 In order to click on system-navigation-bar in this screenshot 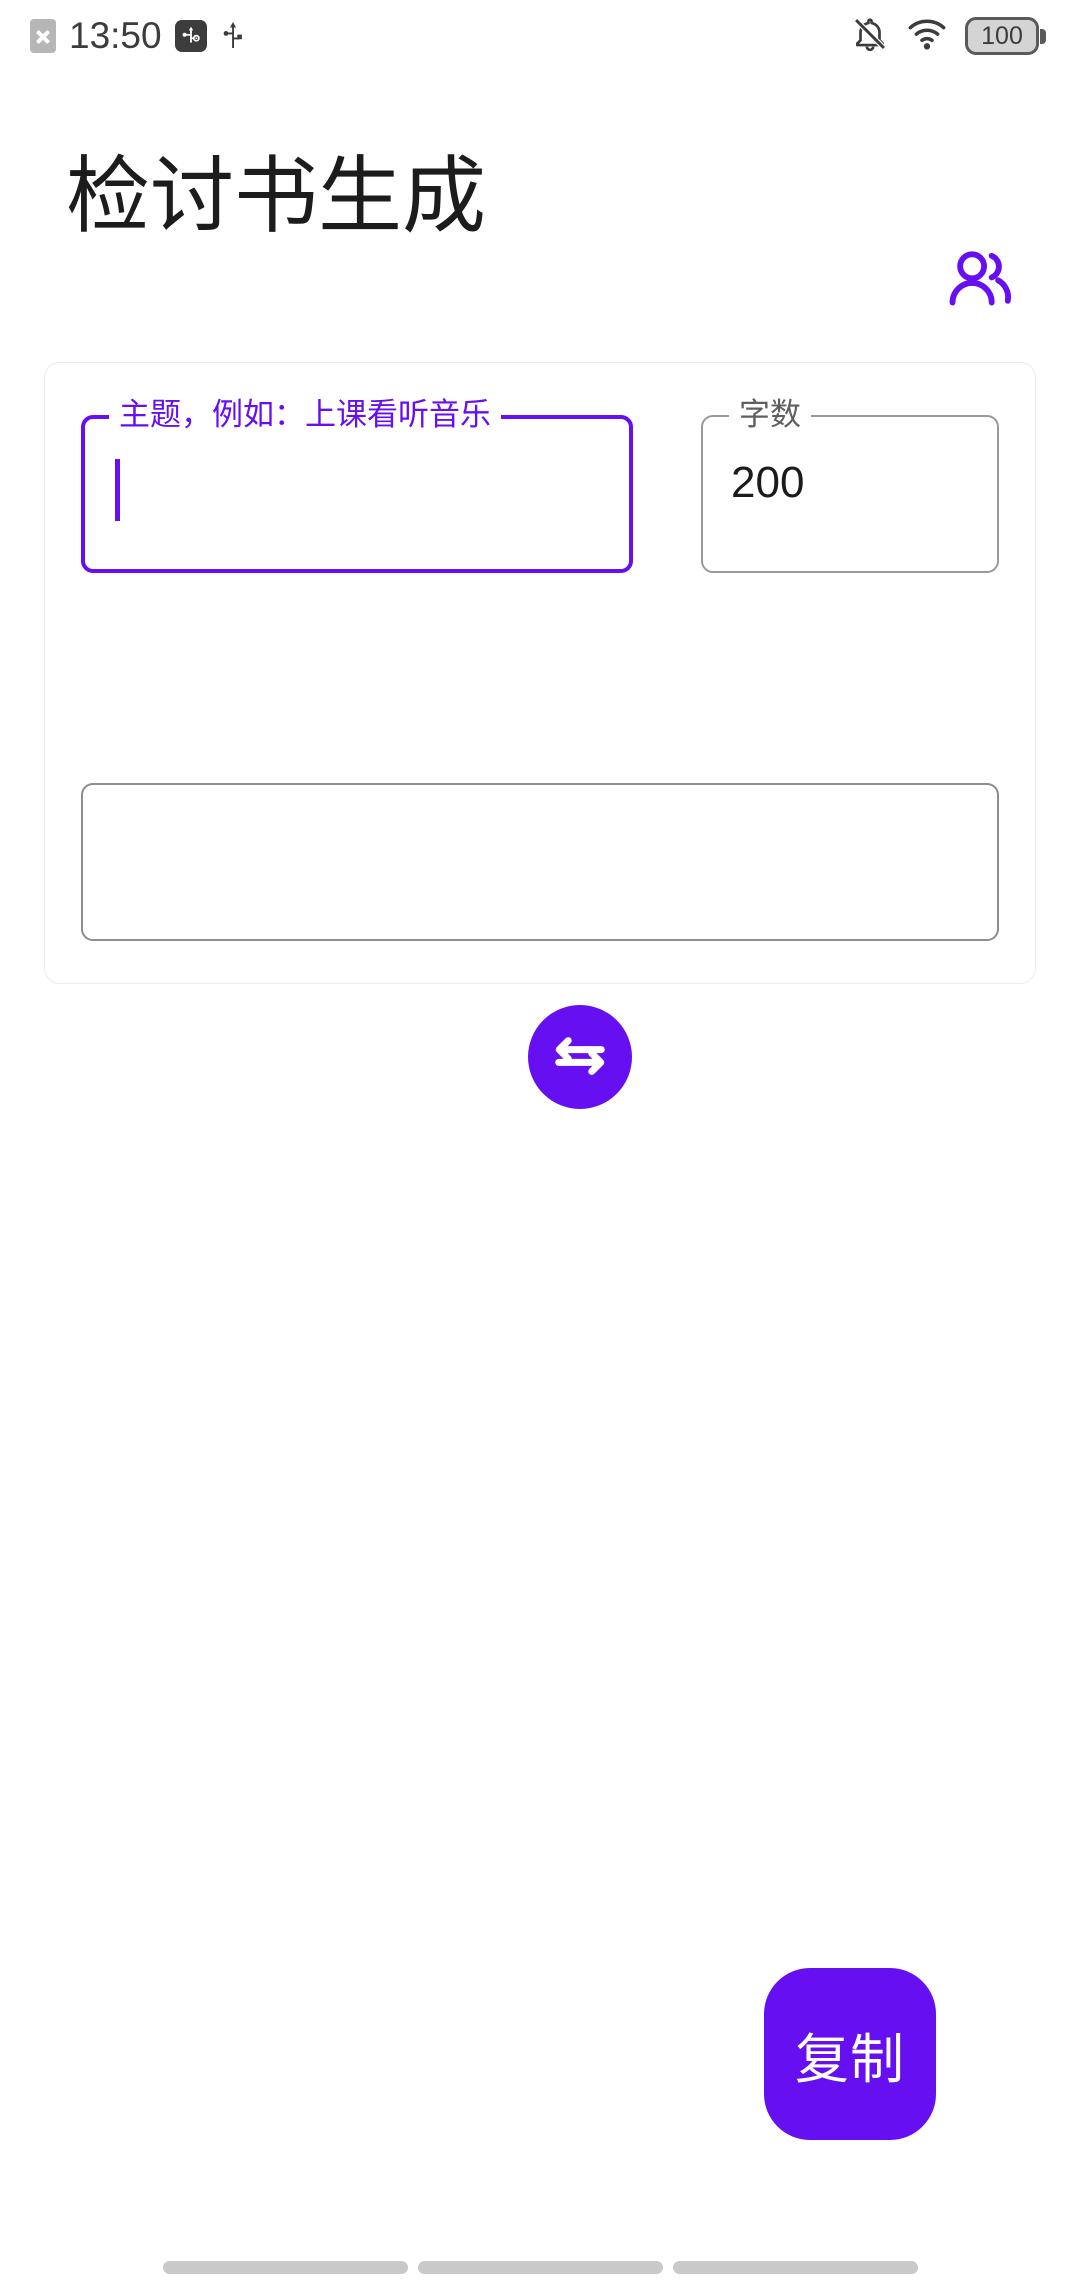, I will do `click(540, 2252)`.